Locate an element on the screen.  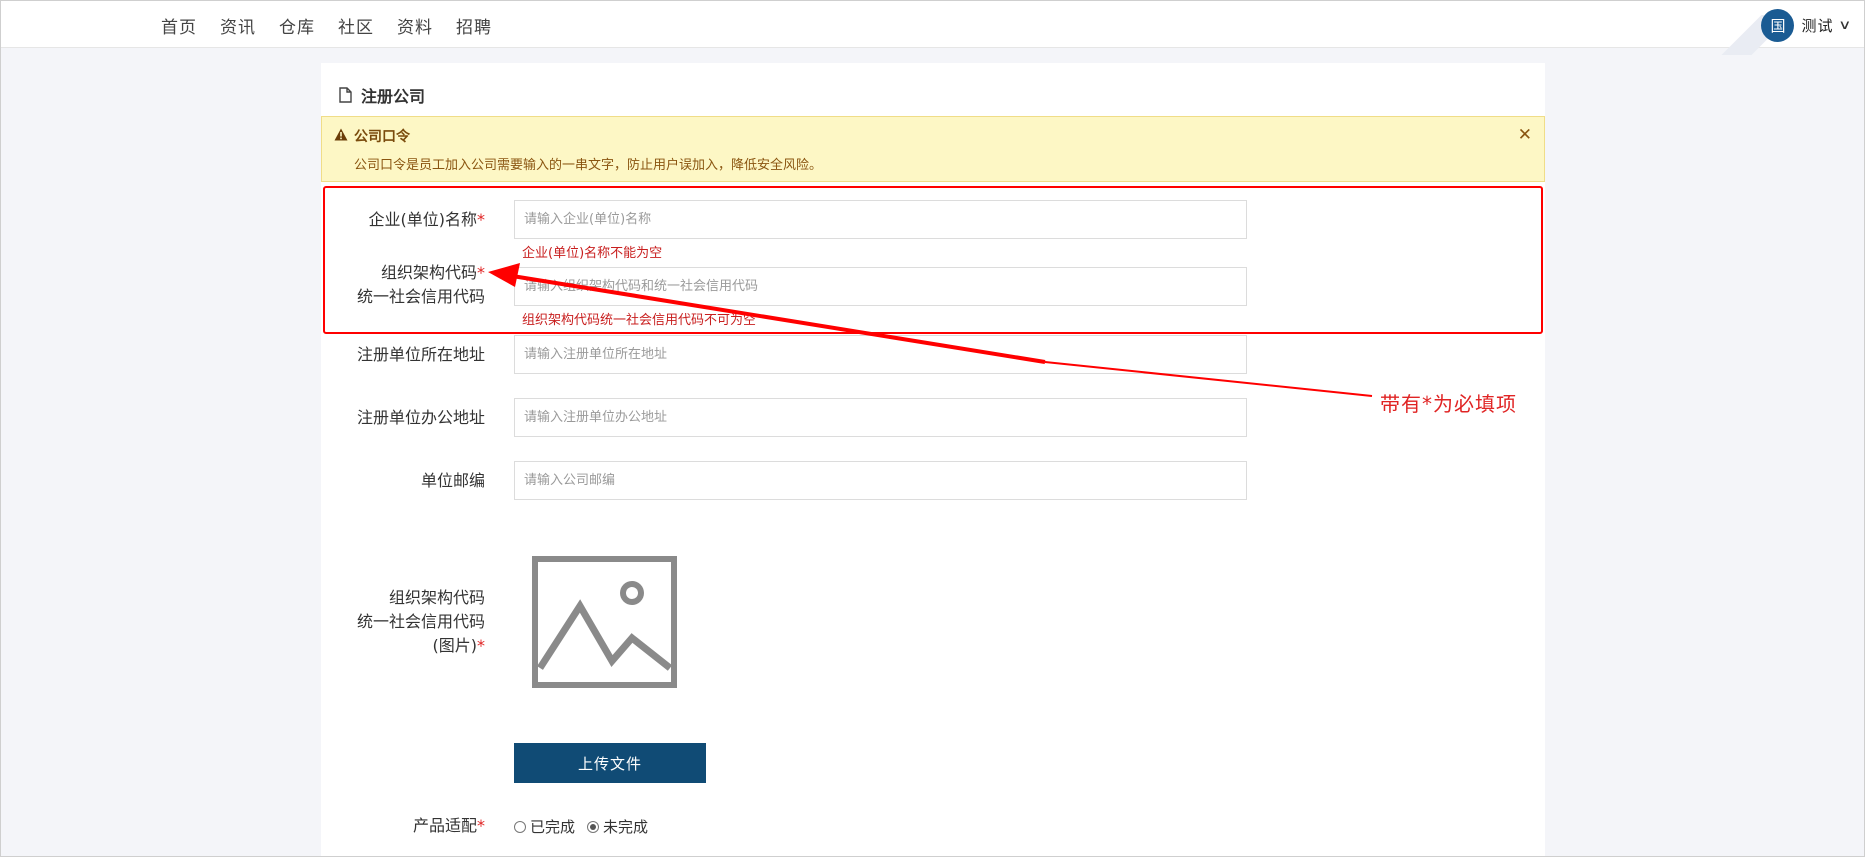
product-fit-label: 产品适配* is located at coordinates (449, 826).